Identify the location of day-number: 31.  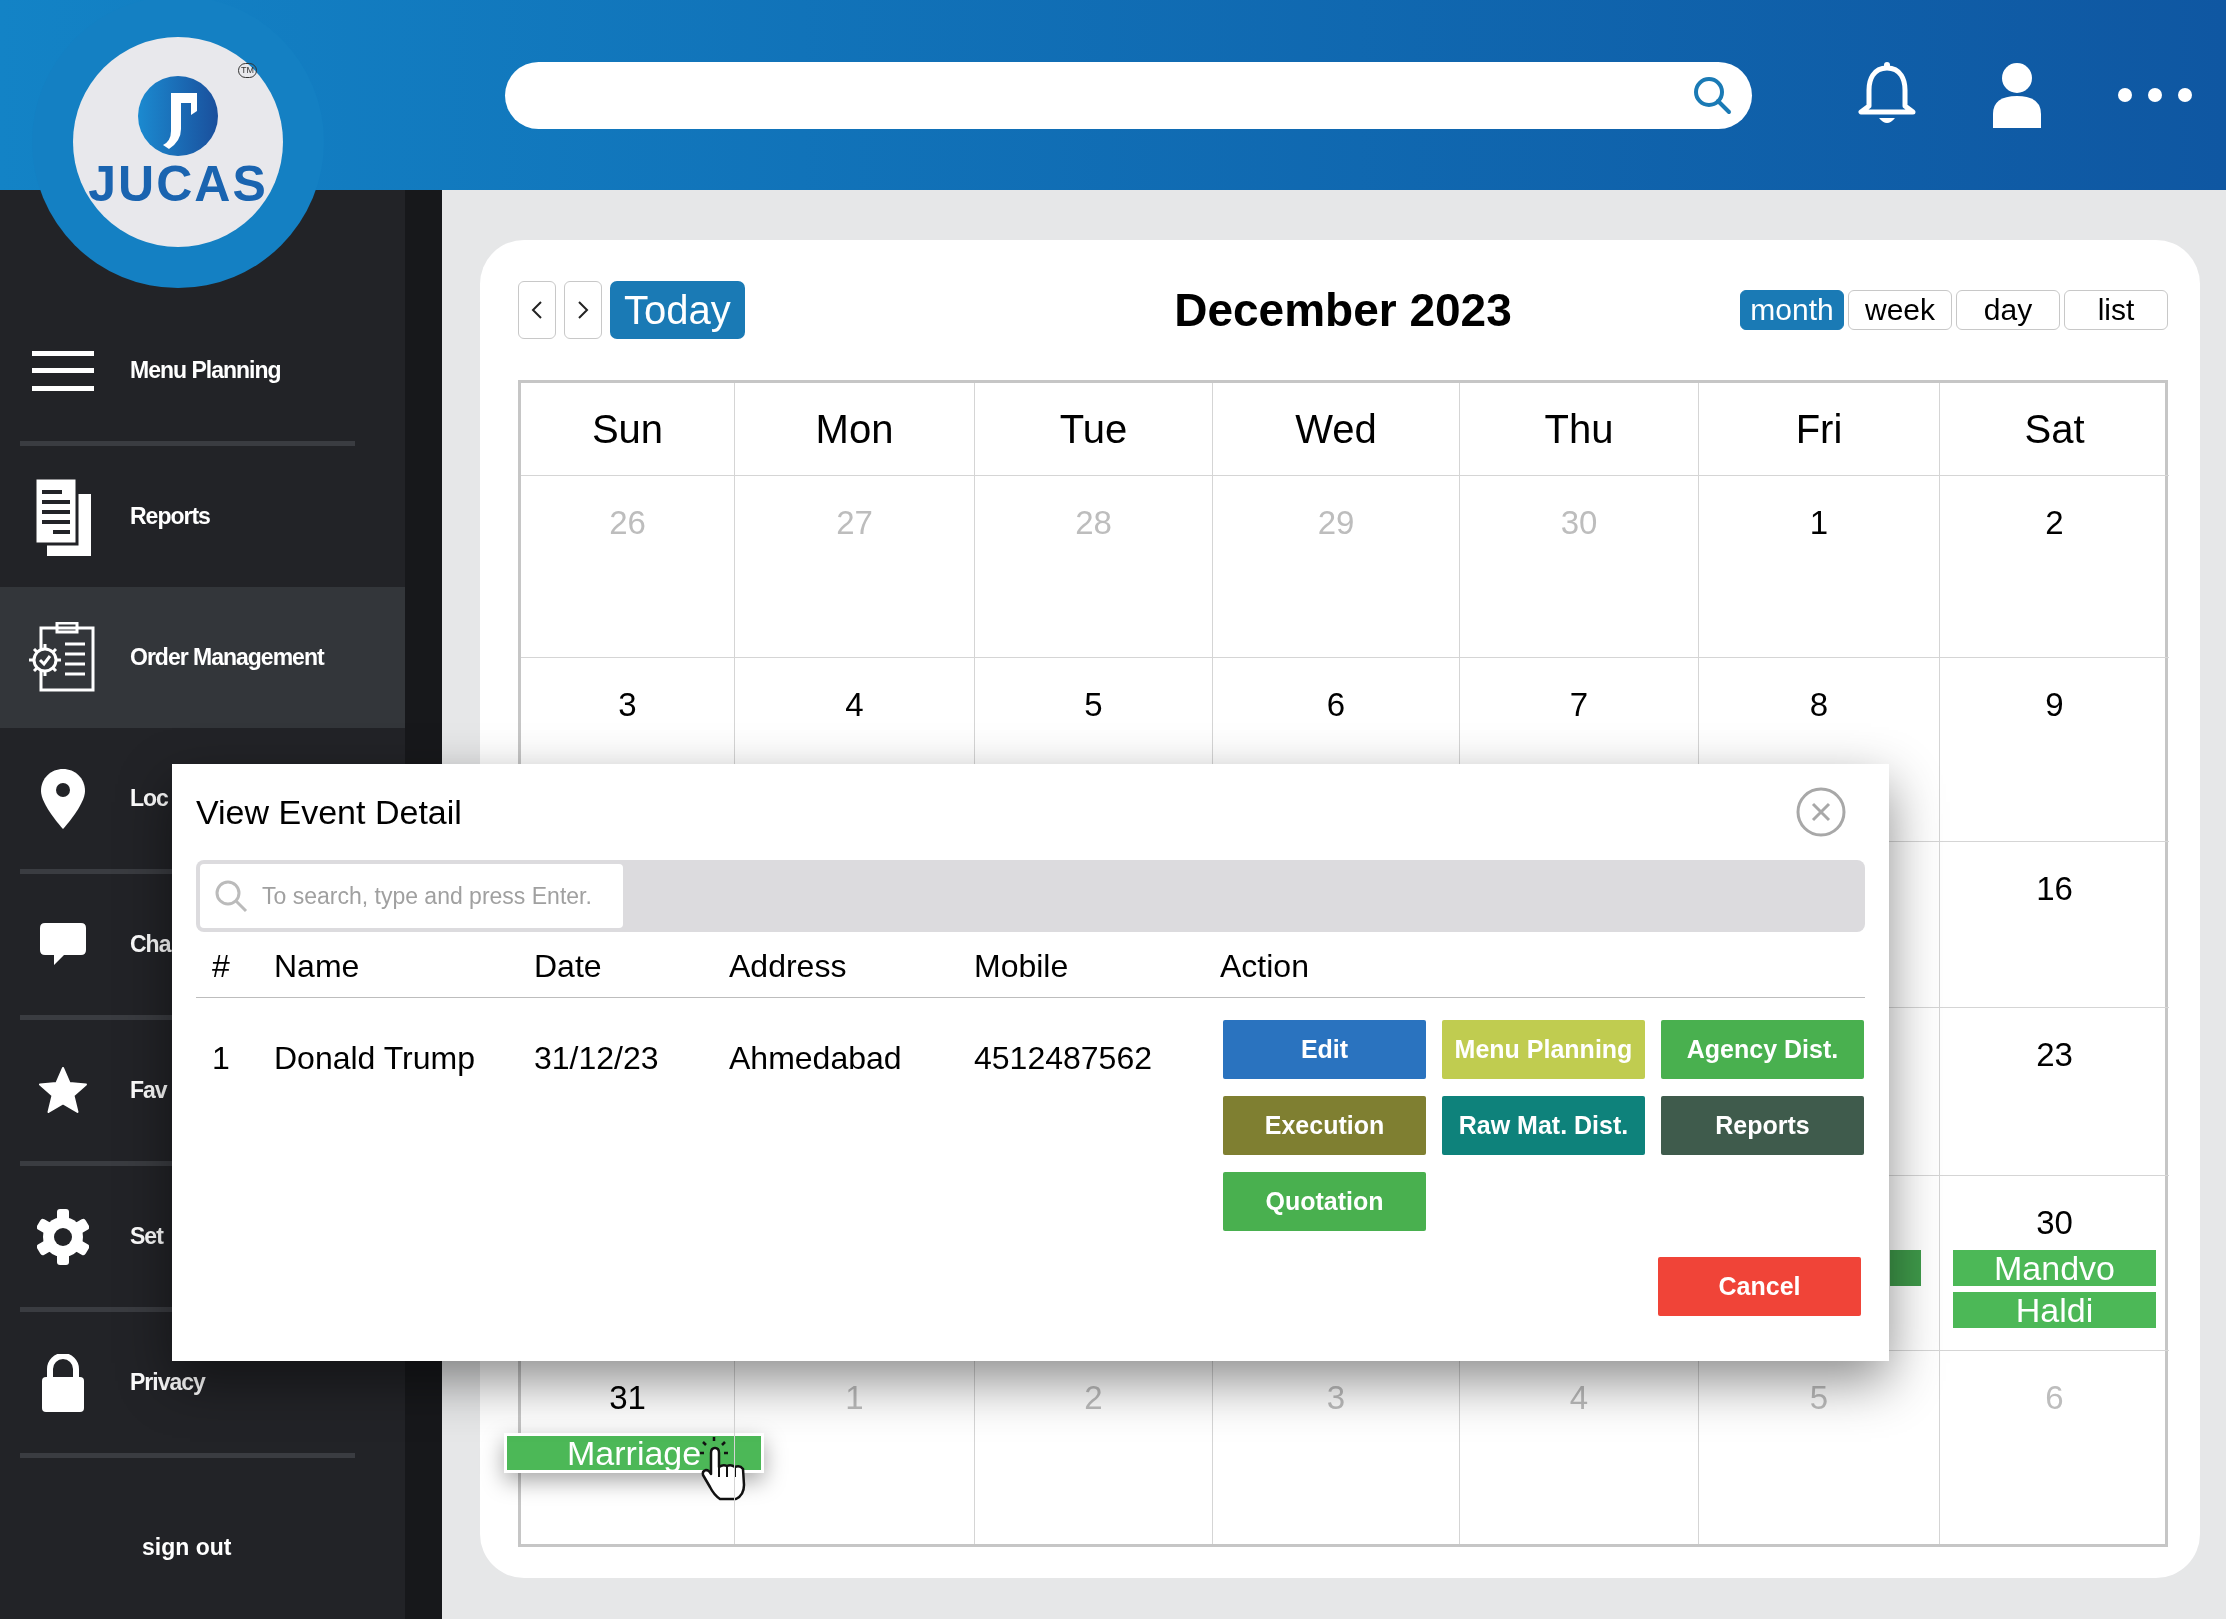
(627, 1397).